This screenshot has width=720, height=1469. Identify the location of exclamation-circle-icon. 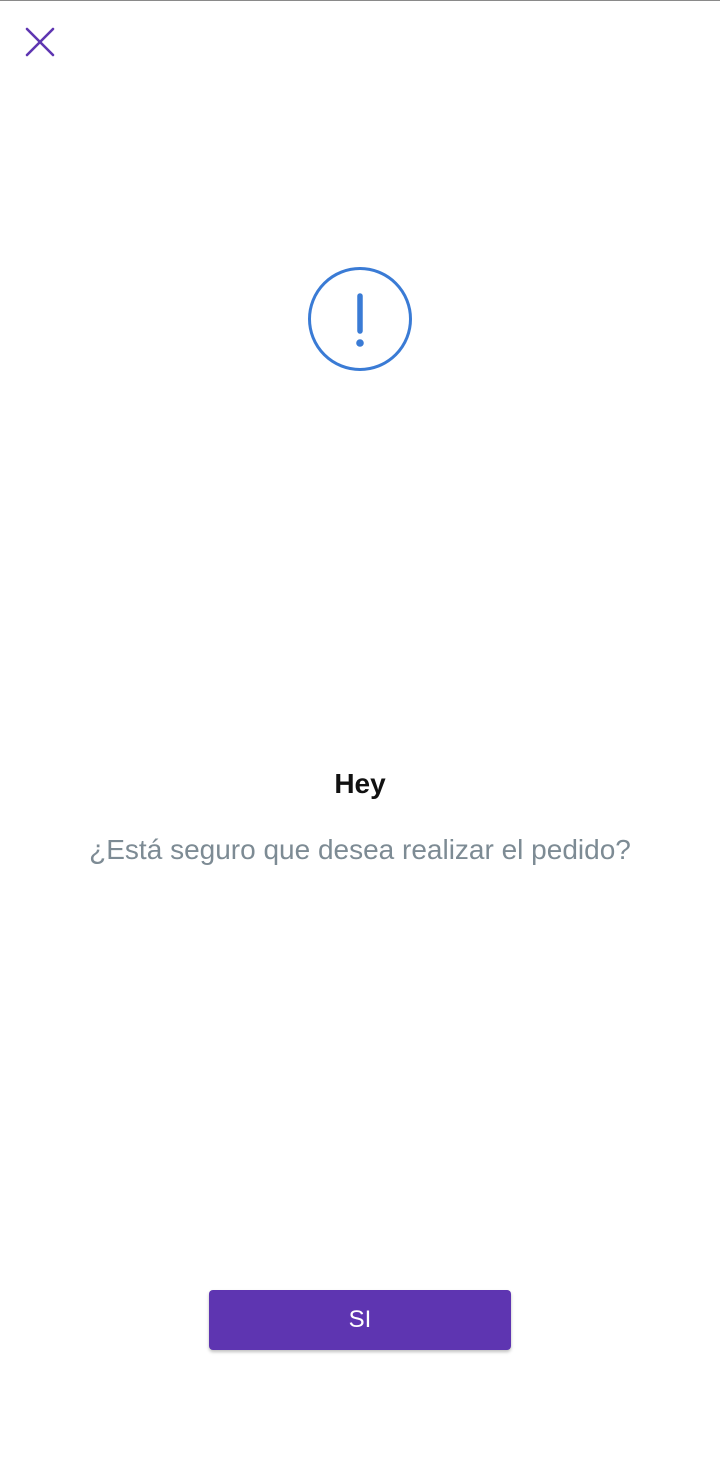
(360, 319).